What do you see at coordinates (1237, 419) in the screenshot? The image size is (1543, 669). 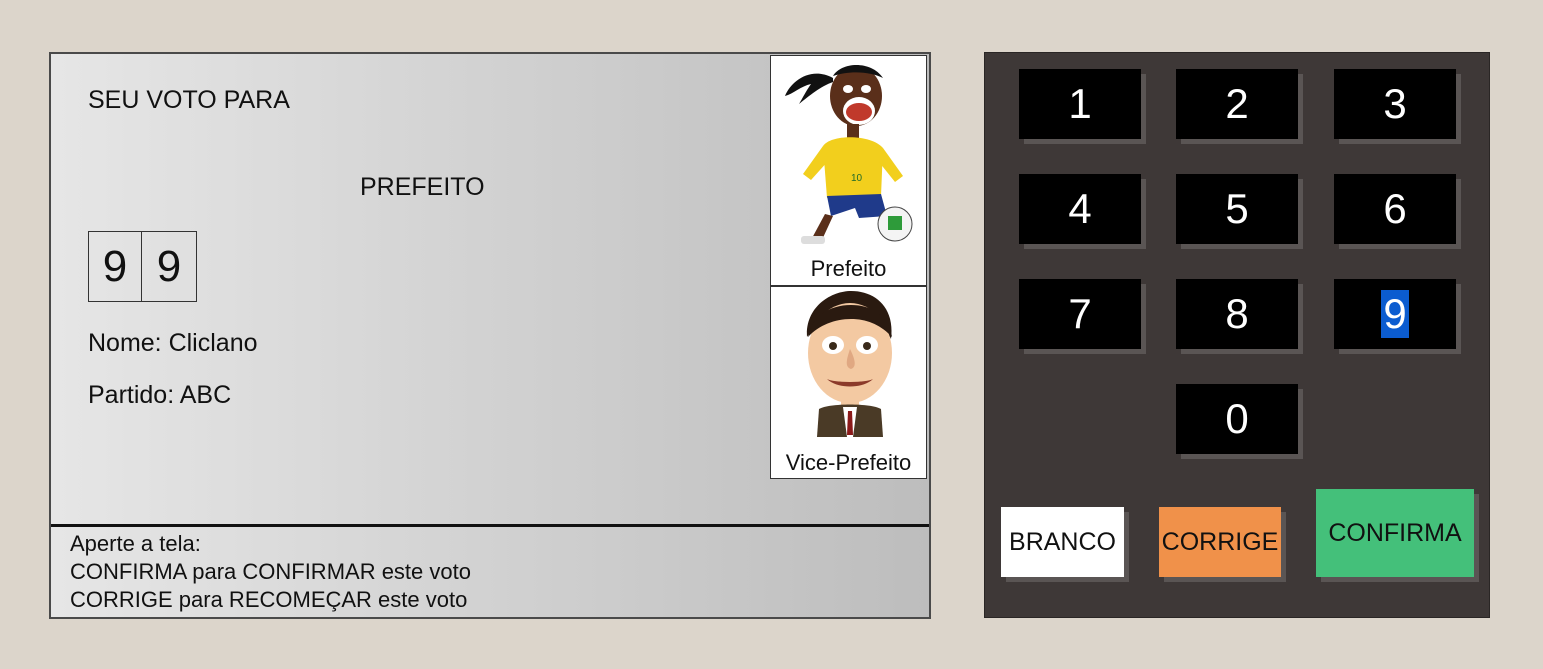 I see `key-0: 0` at bounding box center [1237, 419].